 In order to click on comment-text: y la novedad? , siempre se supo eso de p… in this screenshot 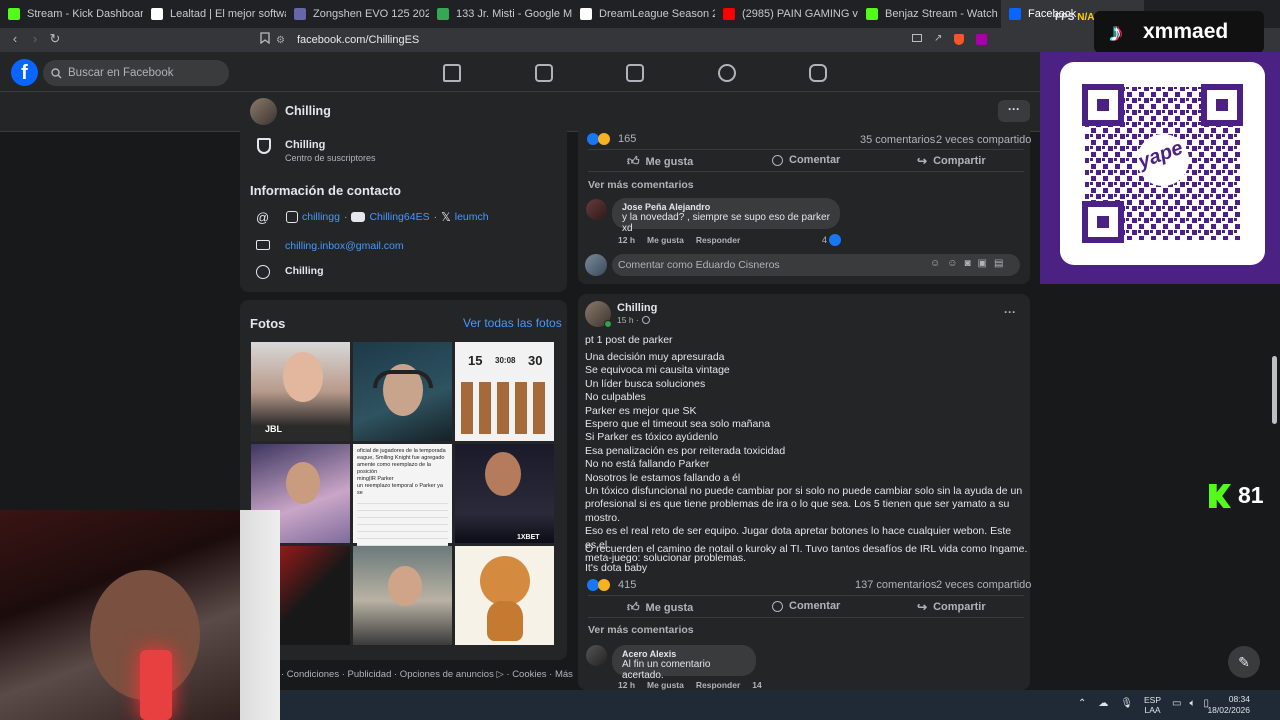, I will do `click(726, 223)`.